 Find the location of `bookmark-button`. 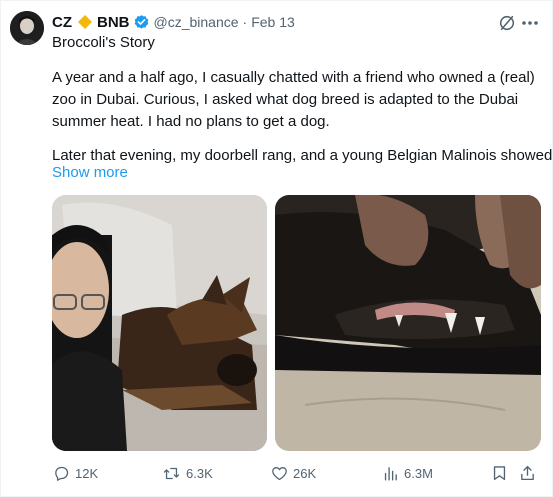

bookmark-button is located at coordinates (499, 473).